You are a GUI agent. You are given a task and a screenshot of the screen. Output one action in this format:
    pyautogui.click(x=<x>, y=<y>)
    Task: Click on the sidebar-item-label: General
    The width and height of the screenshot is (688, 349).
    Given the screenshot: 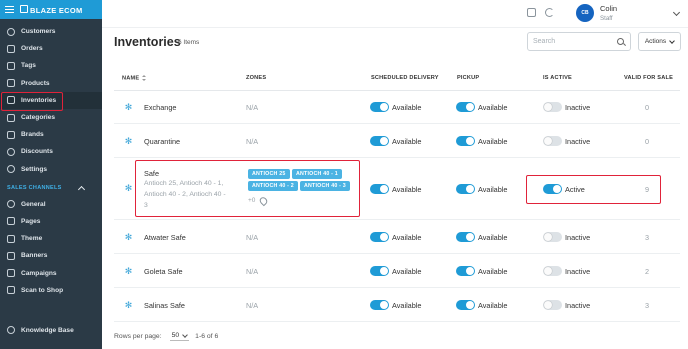 What is the action you would take?
    pyautogui.click(x=33, y=204)
    